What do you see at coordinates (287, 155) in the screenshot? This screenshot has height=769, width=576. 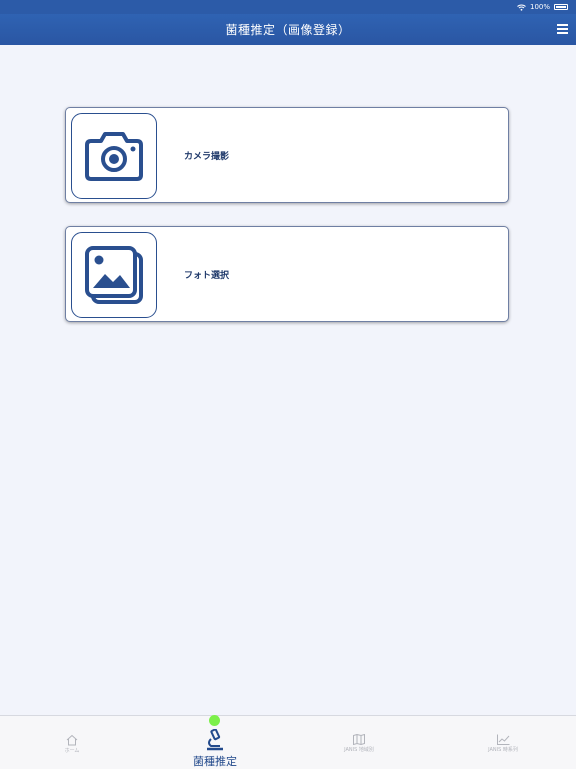 I see `camera-capture-button: カメラ撮影` at bounding box center [287, 155].